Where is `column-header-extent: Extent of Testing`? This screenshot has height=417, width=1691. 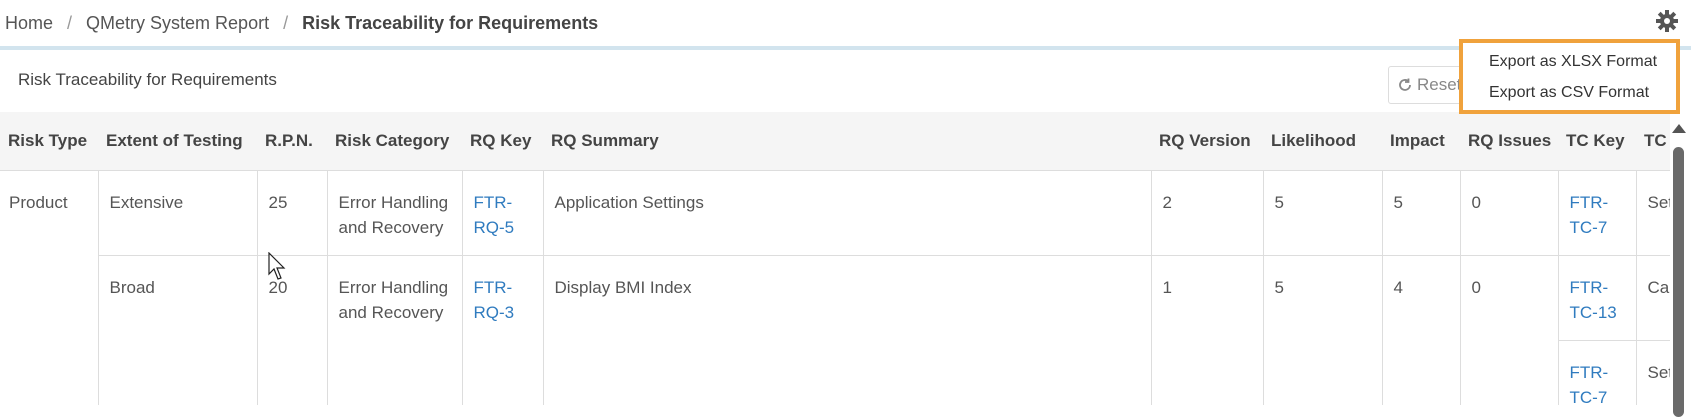
column-header-extent: Extent of Testing is located at coordinates (177, 141).